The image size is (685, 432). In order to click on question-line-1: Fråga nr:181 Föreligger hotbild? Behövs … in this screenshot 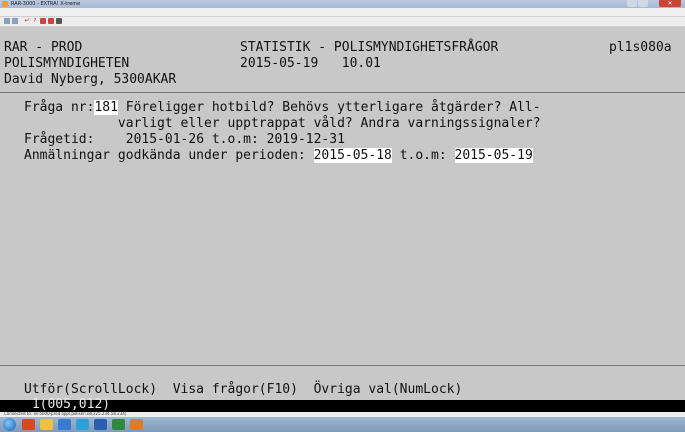, I will do `click(282, 108)`.